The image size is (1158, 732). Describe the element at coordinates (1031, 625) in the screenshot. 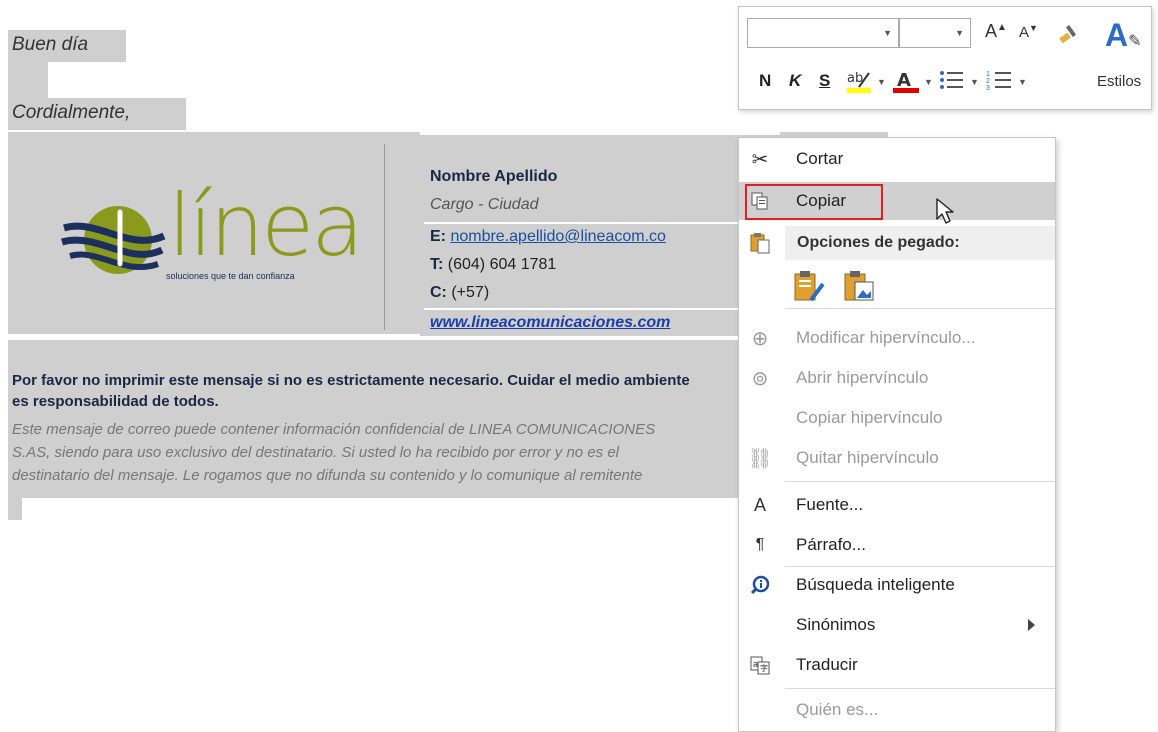

I see `submenu-arrow-icon` at that location.